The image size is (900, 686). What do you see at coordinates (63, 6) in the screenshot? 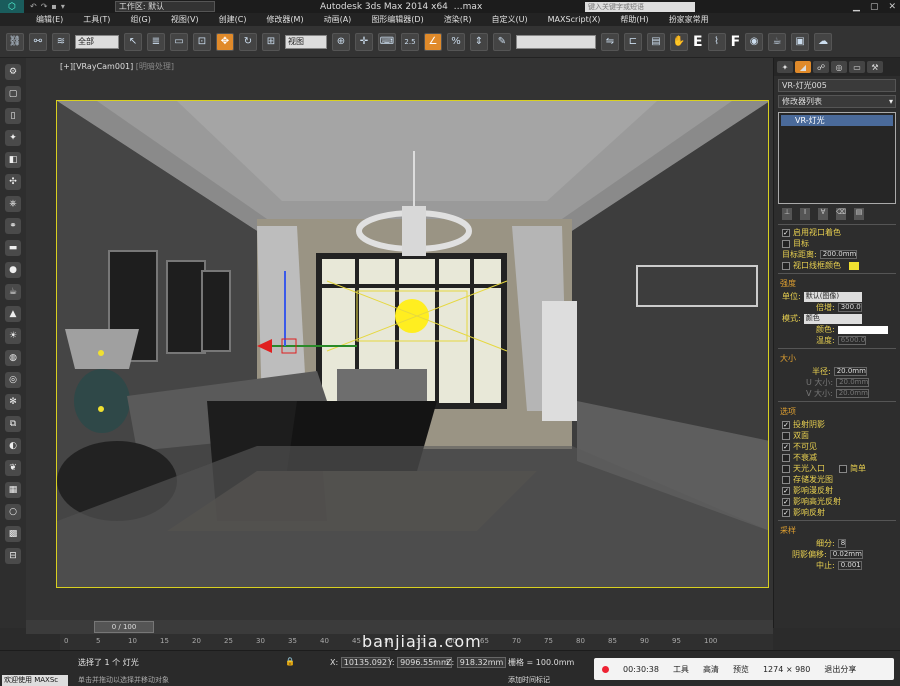
I see `qa-dropdown-icon: ▾` at bounding box center [63, 6].